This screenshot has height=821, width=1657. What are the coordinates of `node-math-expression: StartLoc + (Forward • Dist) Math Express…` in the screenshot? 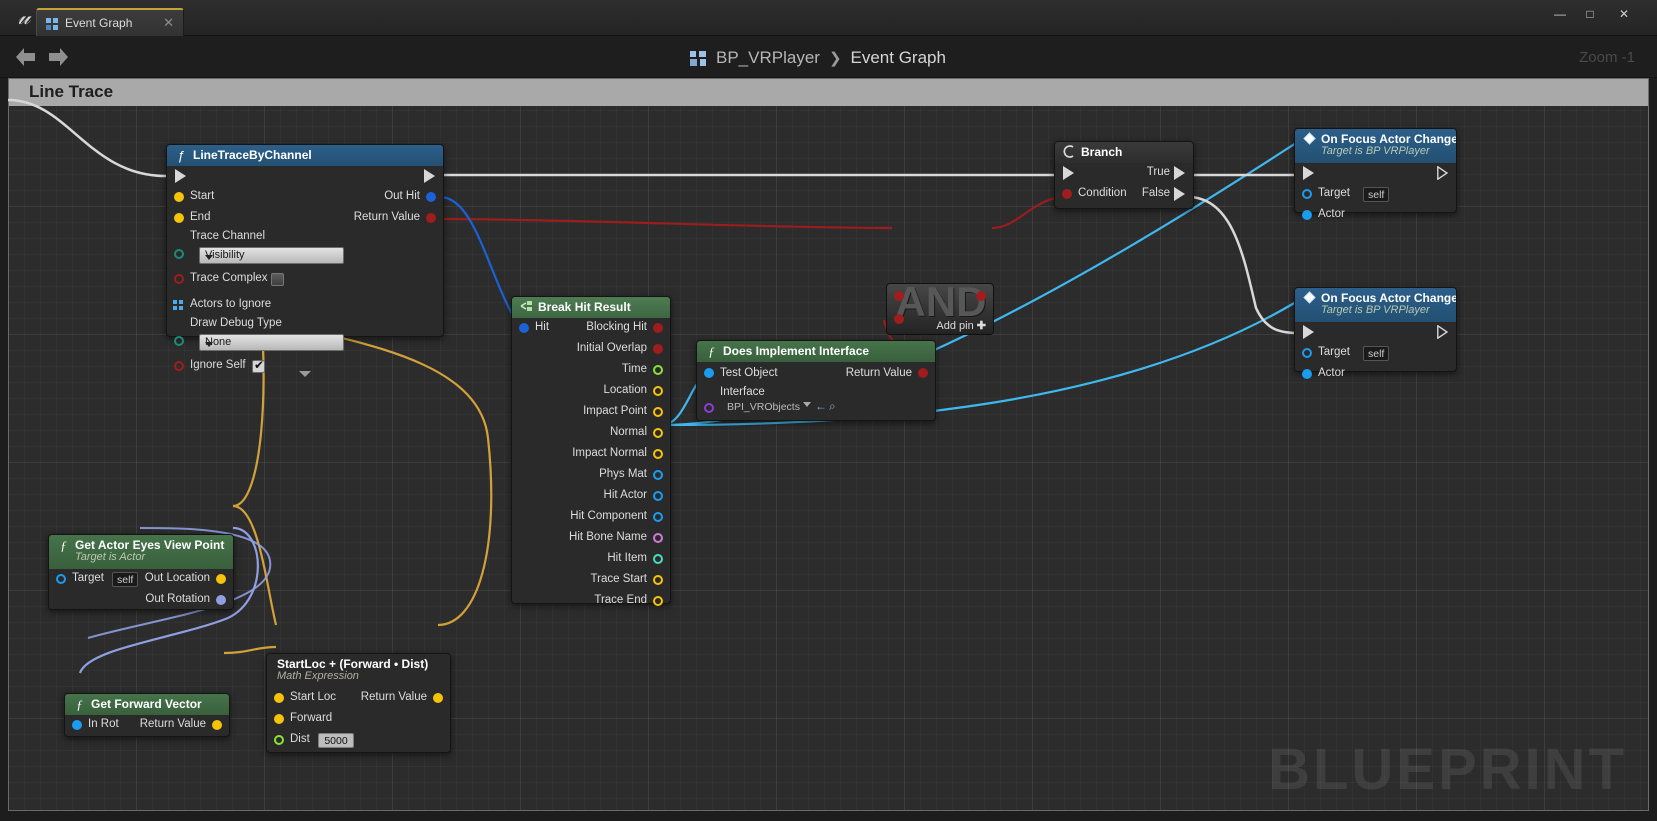 It's located at (358, 703).